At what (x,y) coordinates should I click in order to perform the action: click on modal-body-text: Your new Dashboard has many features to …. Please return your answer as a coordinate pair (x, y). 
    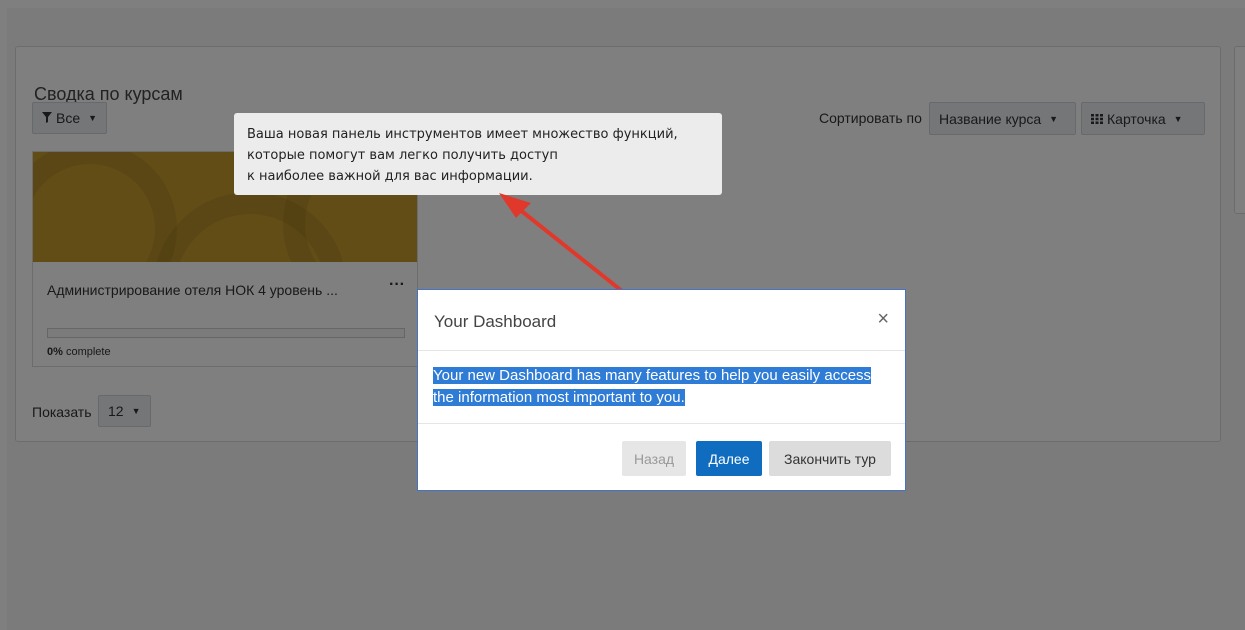
    Looking at the image, I should click on (652, 386).